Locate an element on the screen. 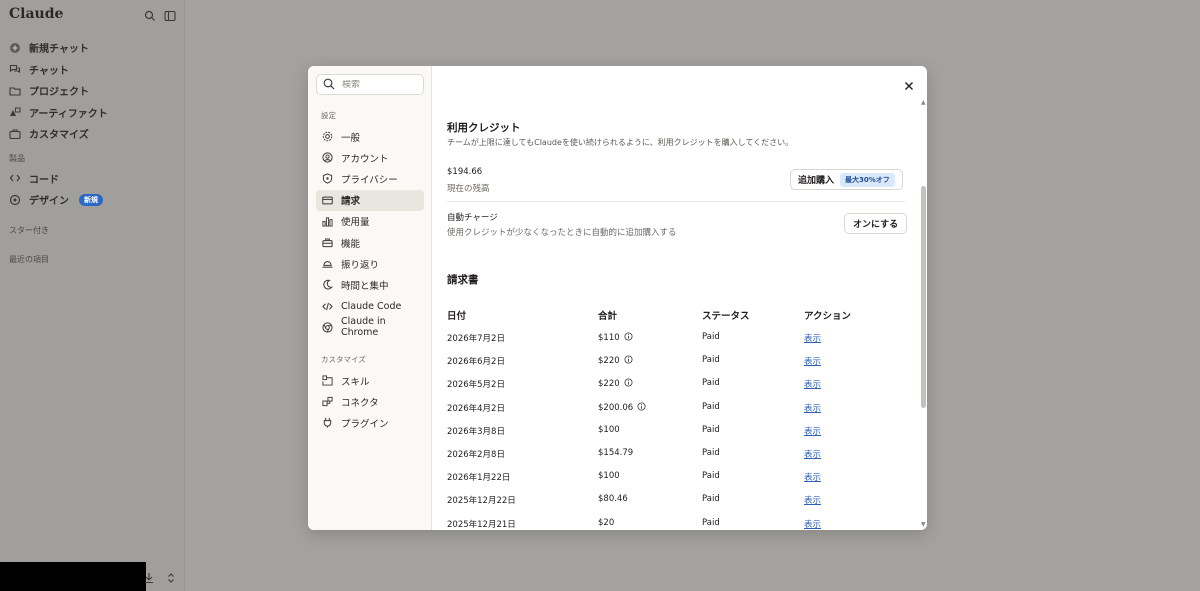 The height and width of the screenshot is (591, 1200). menu-item-plugins: プラグイン is located at coordinates (370, 422).